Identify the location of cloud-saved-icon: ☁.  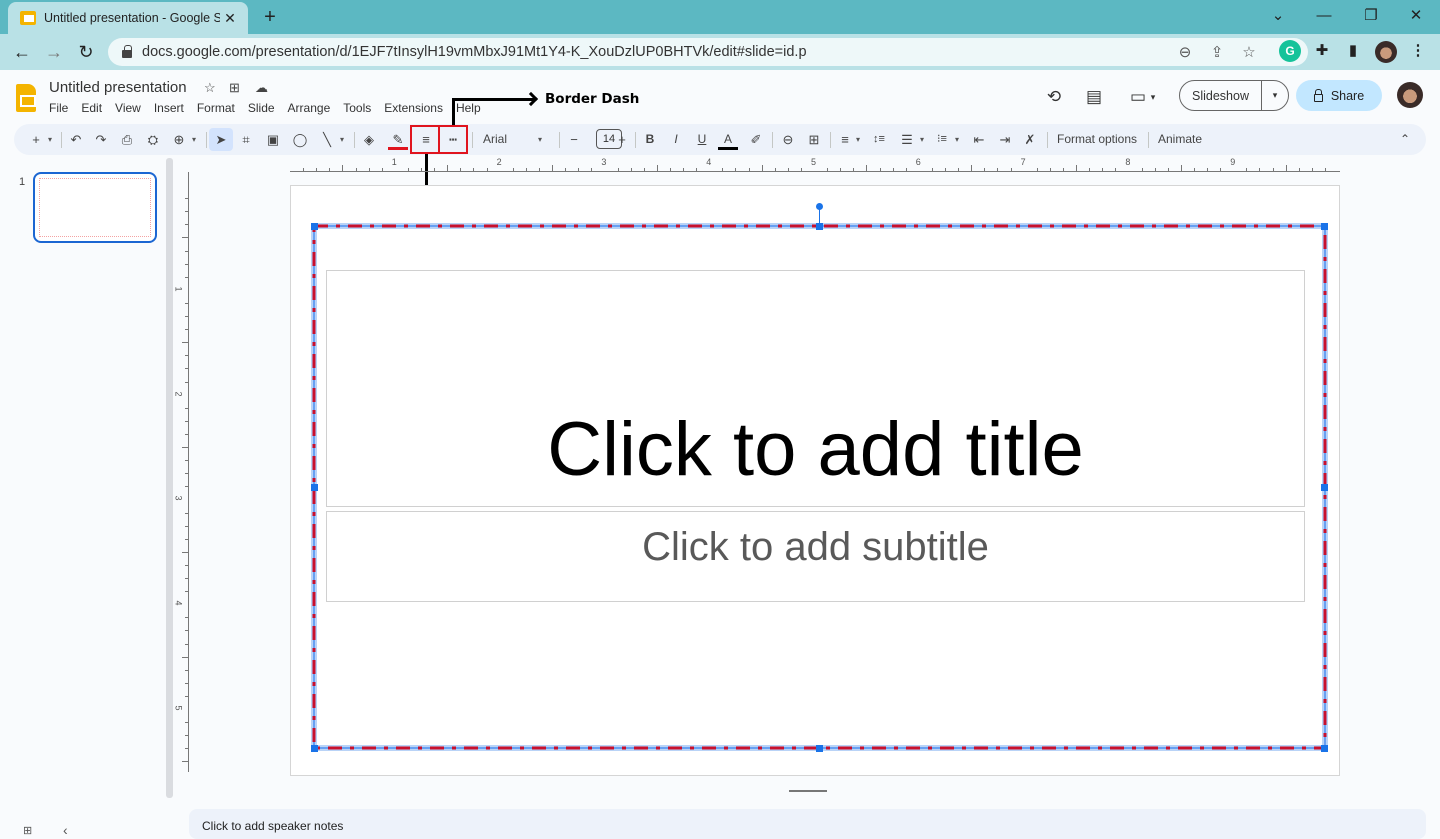
(261, 88).